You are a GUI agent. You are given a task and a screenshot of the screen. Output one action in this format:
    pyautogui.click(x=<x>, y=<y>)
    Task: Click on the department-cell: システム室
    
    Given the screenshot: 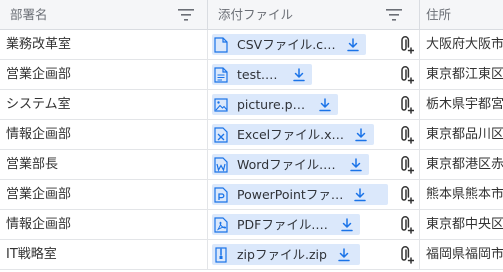 What is the action you would take?
    pyautogui.click(x=104, y=104)
    